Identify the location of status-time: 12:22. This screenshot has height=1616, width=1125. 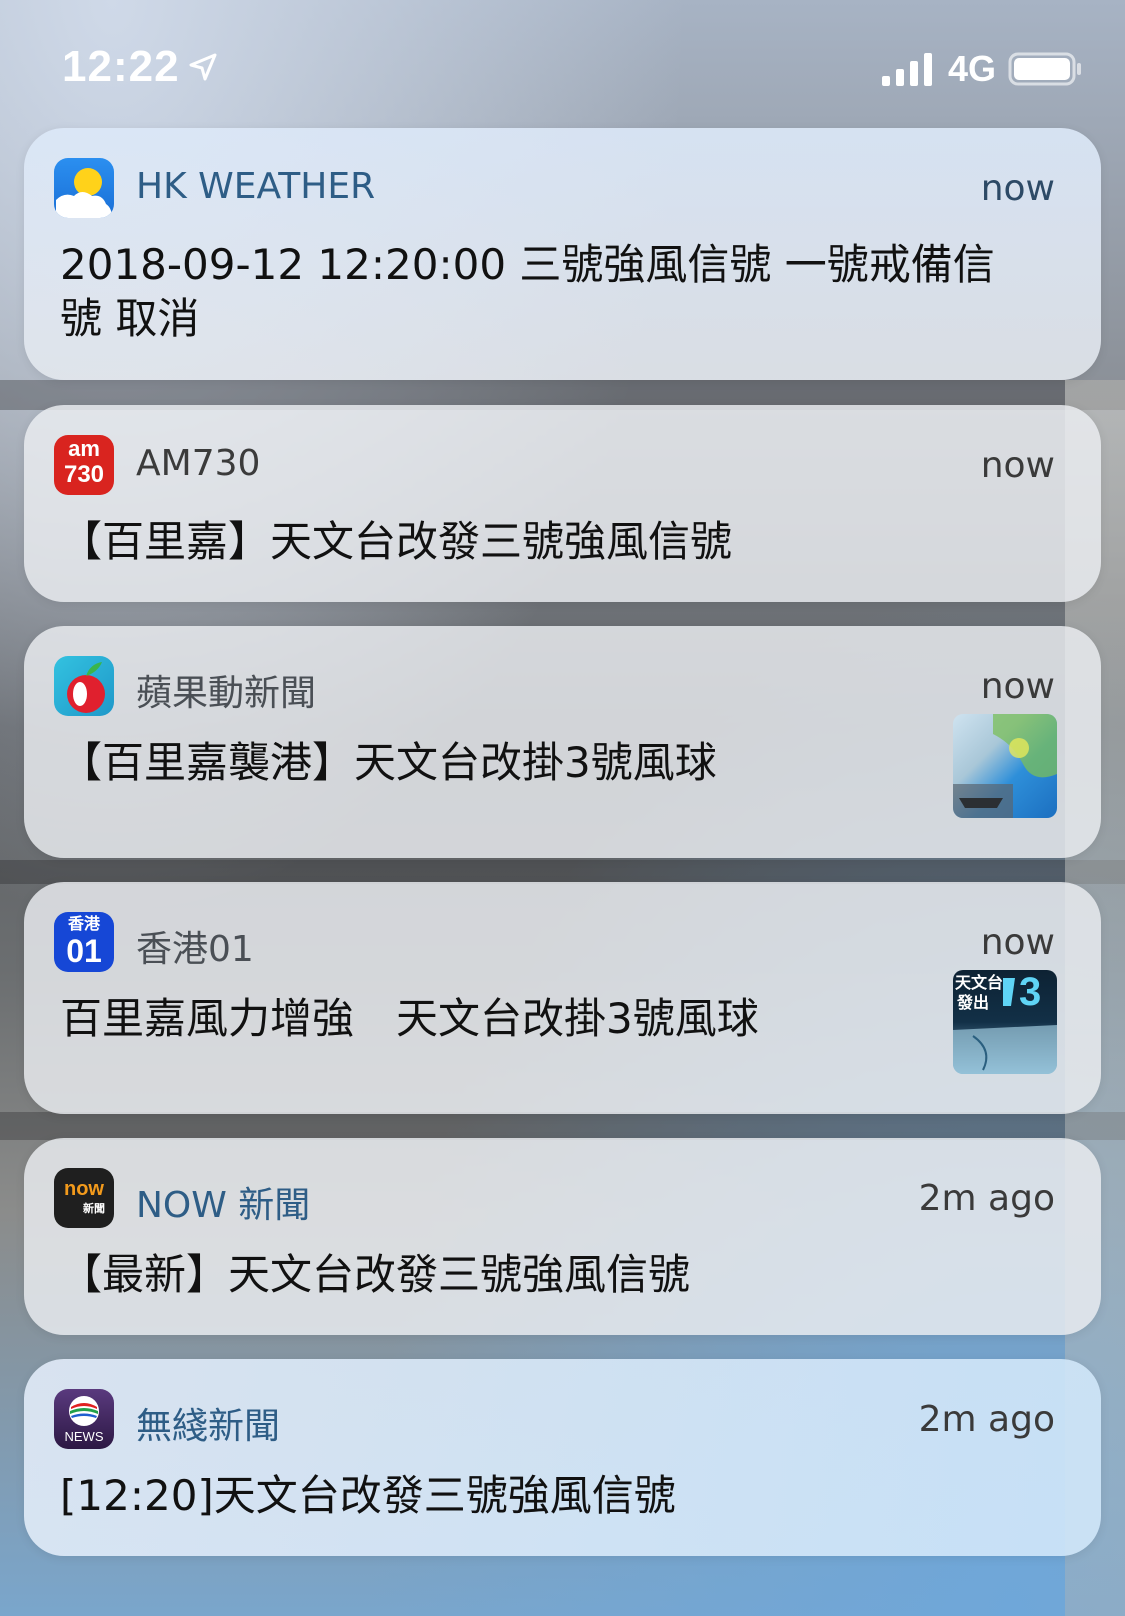
(121, 66).